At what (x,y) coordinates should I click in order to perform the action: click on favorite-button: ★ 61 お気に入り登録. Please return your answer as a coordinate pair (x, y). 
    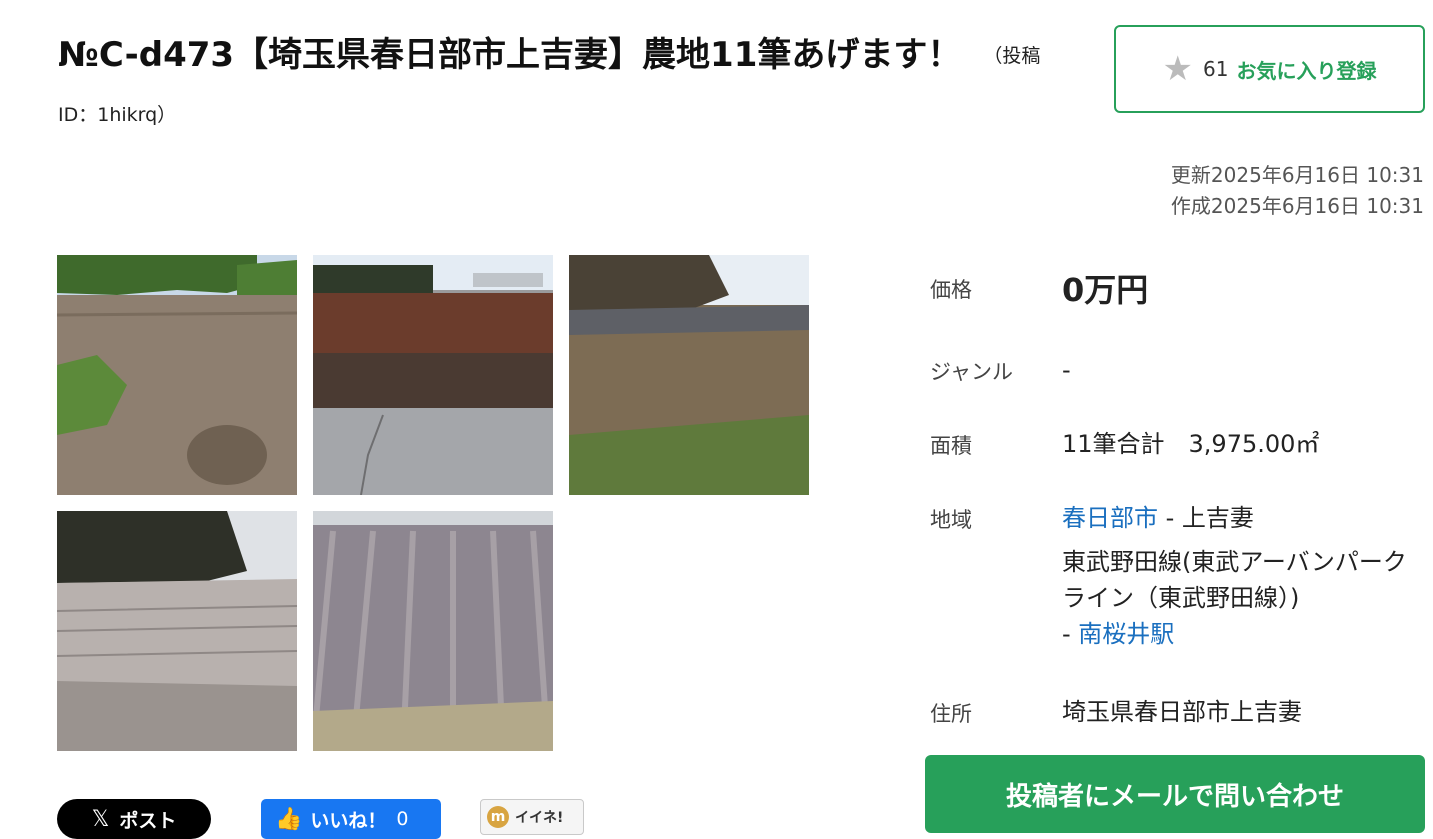
    Looking at the image, I should click on (1269, 69).